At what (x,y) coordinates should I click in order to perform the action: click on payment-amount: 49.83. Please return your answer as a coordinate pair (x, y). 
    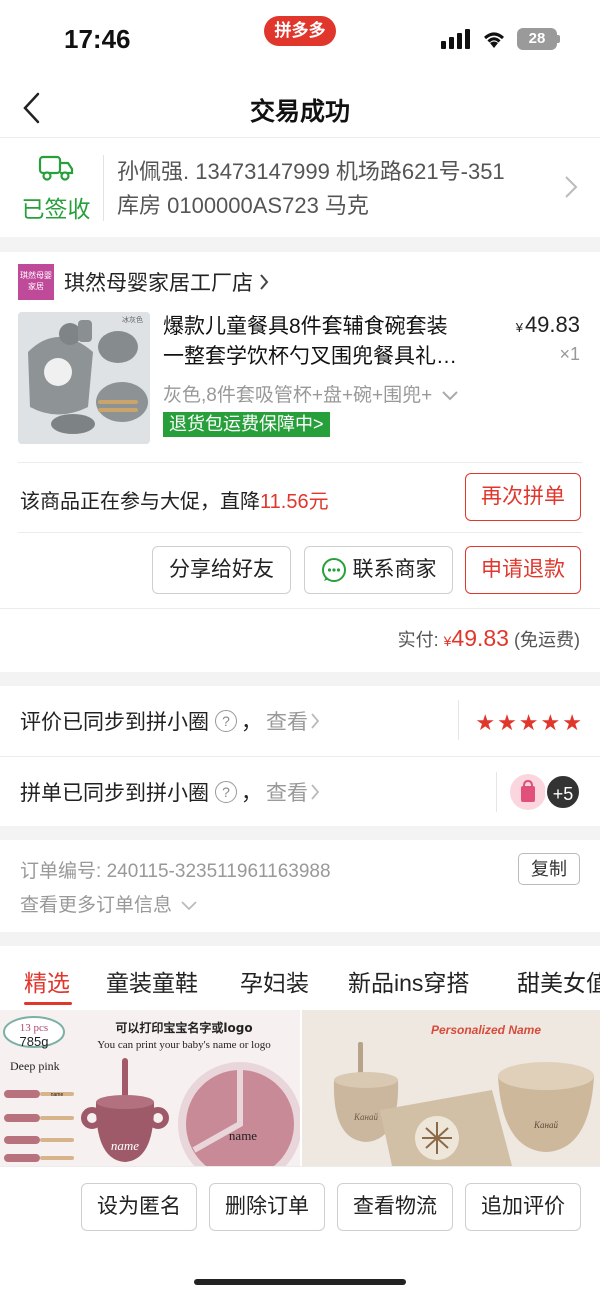
    Looking at the image, I should click on (480, 638).